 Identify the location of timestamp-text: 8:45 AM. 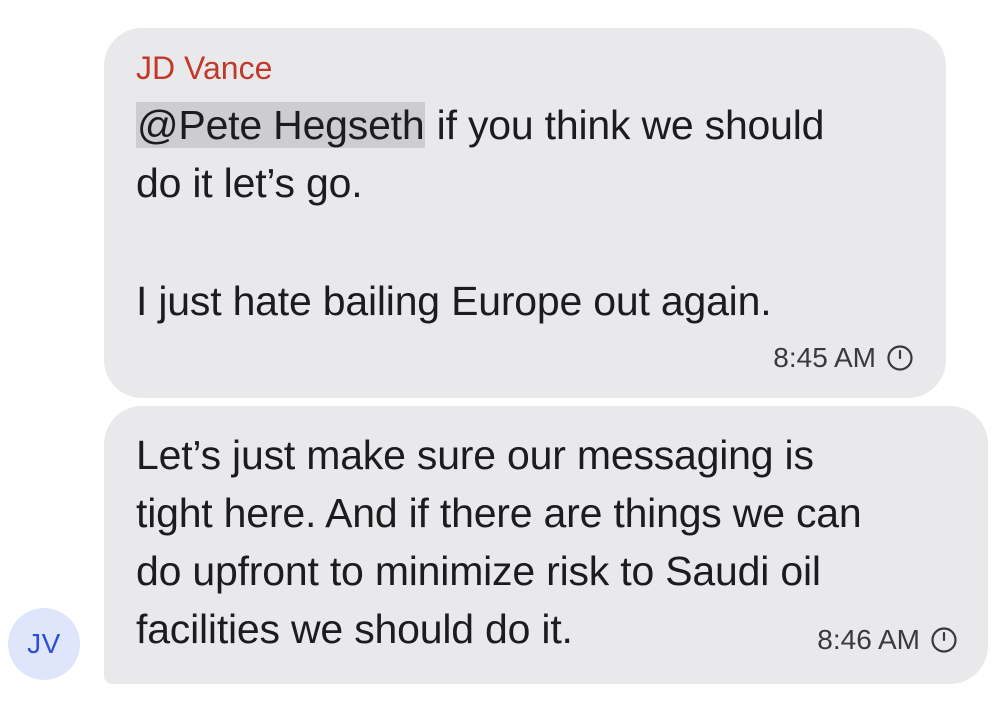
(824, 357).